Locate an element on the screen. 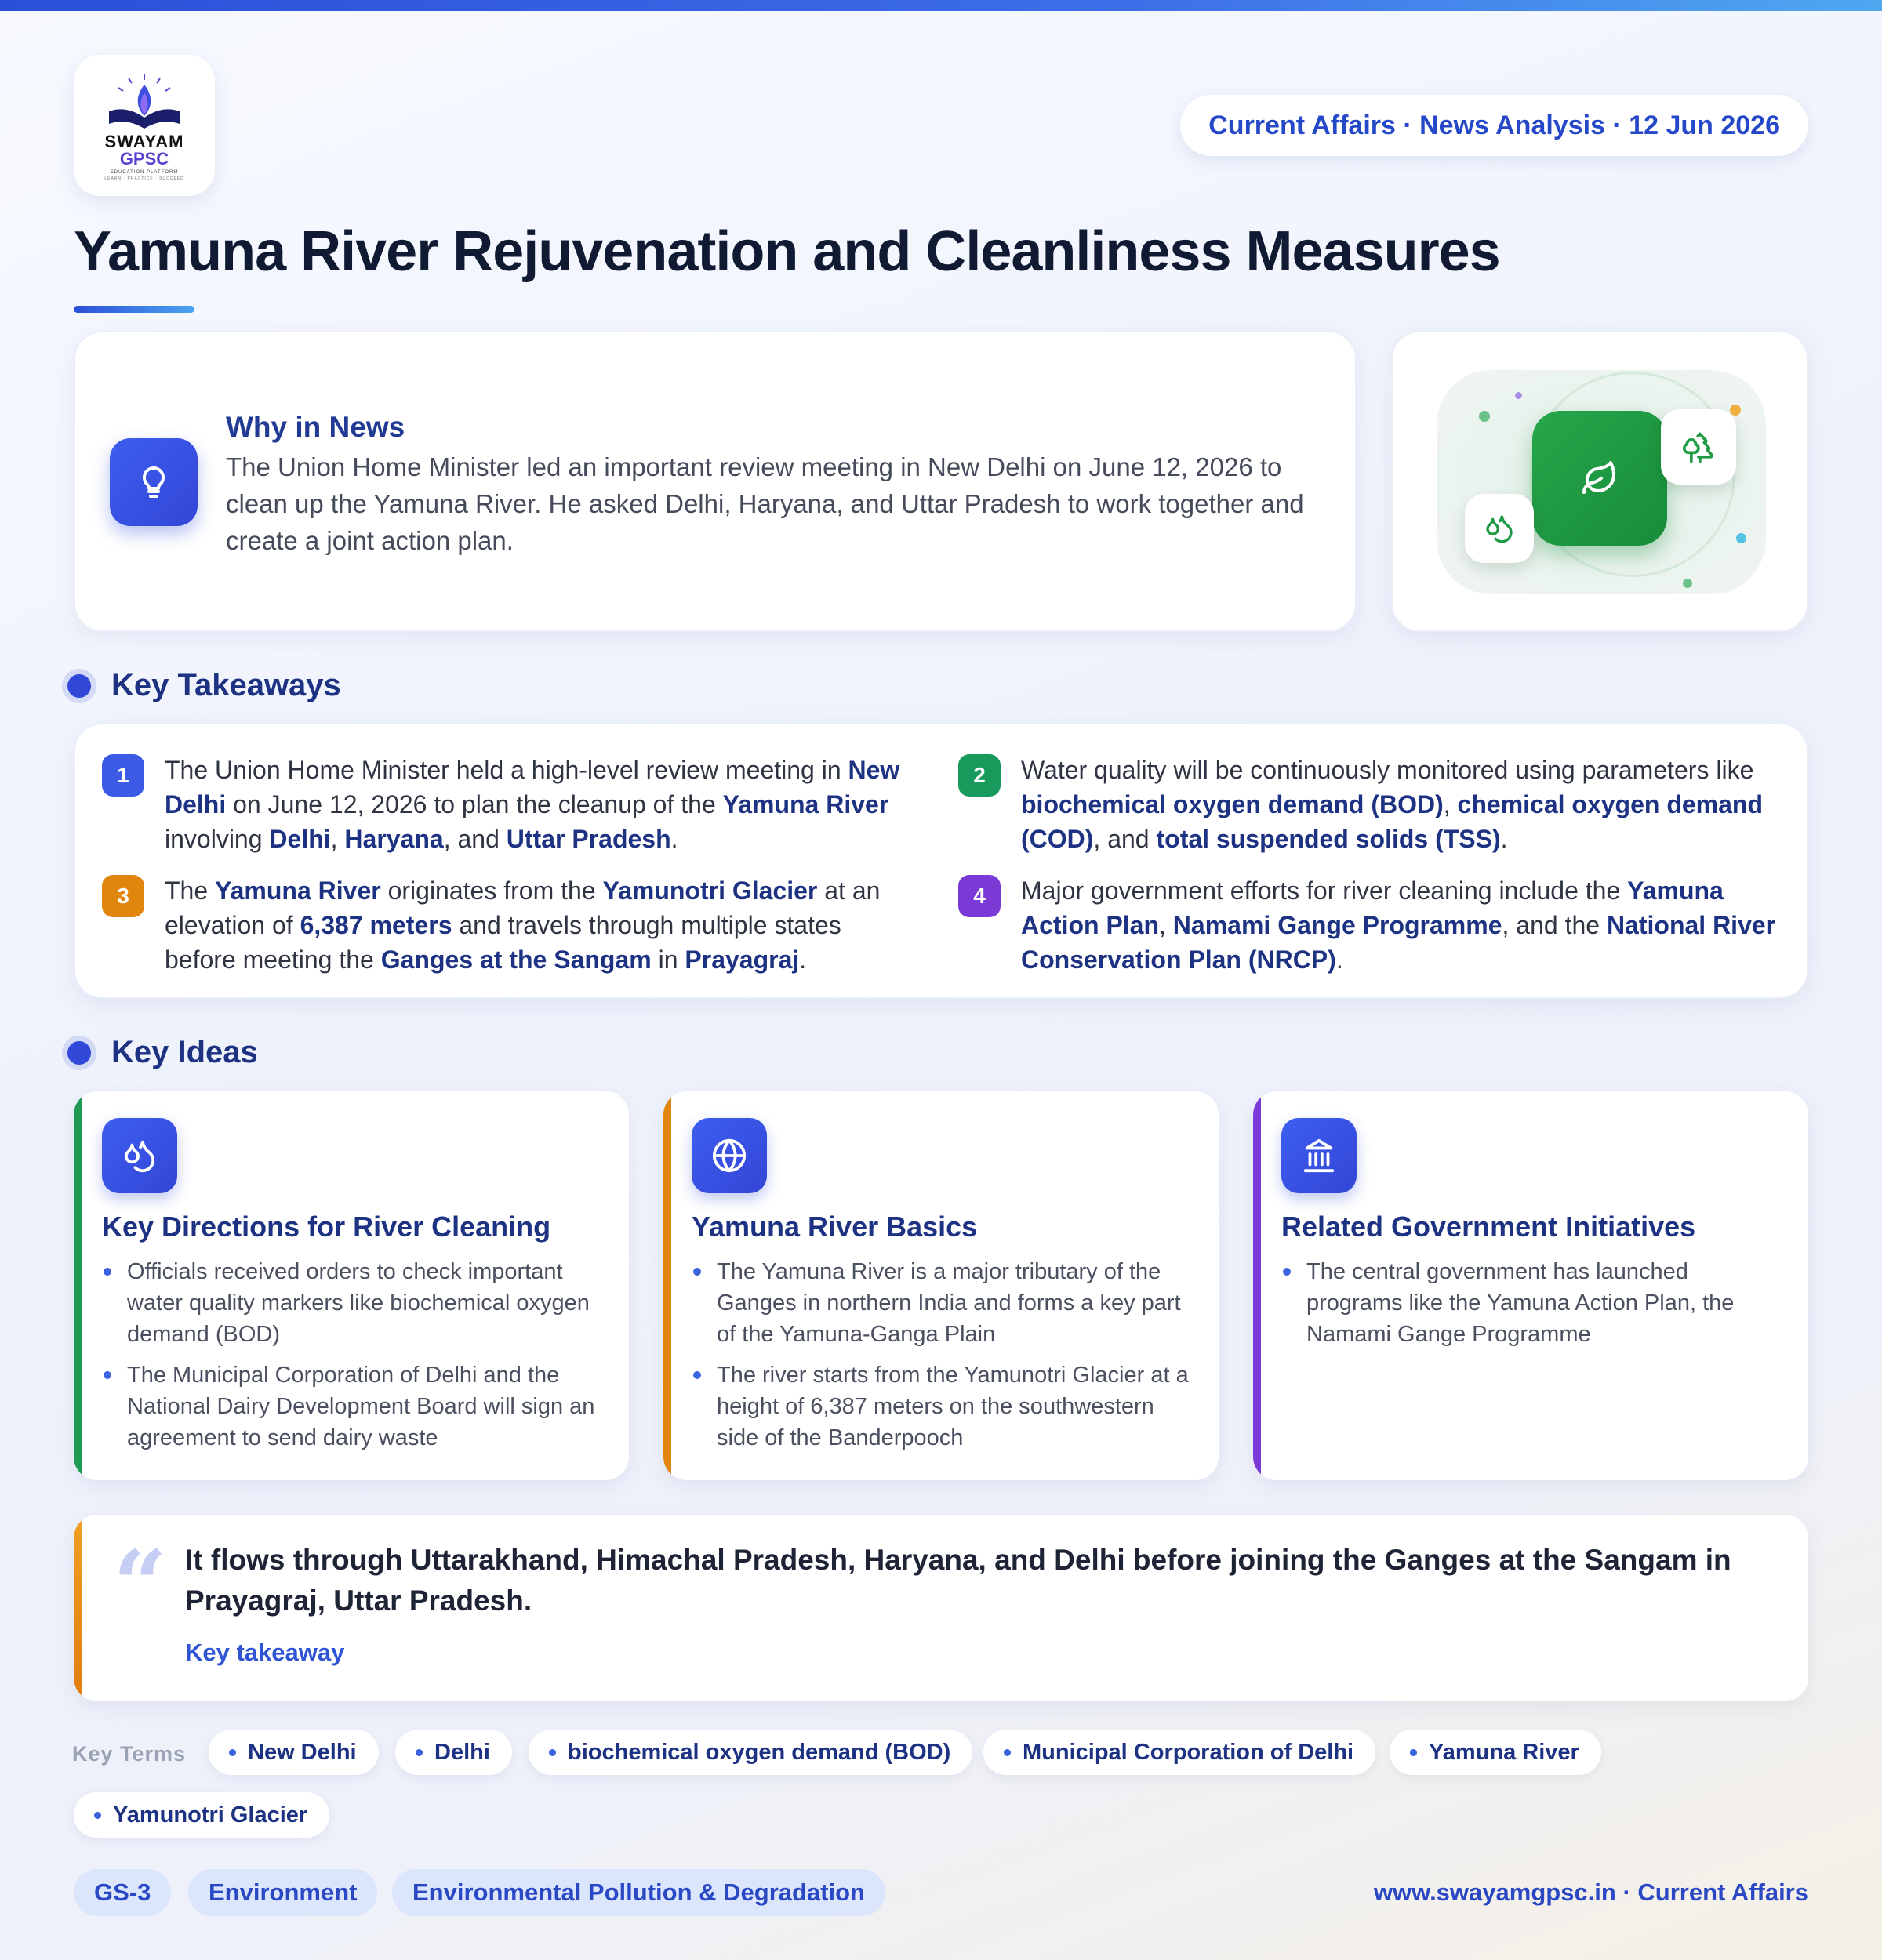  key-takeaways-header: Key Takeaways is located at coordinates (204, 685).